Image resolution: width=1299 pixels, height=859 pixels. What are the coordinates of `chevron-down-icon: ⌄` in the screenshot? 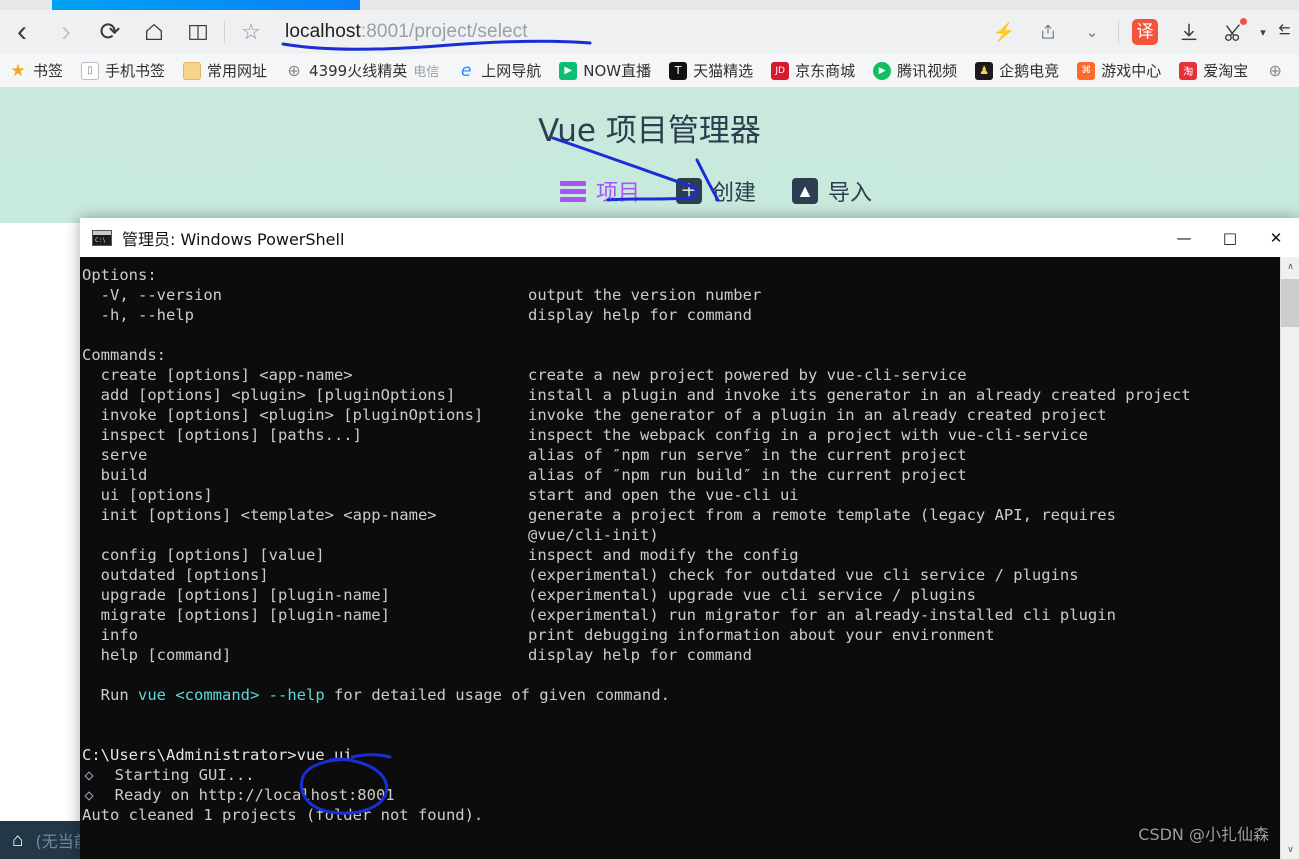 It's located at (1092, 32).